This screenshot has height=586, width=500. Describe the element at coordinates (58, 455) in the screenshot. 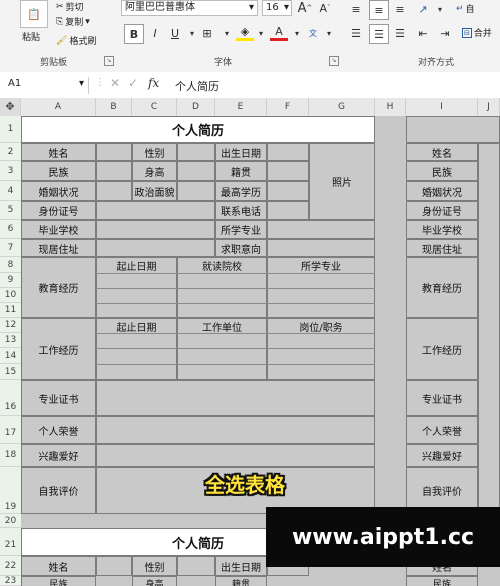

I see `label-hobby: 兴趣爱好` at that location.